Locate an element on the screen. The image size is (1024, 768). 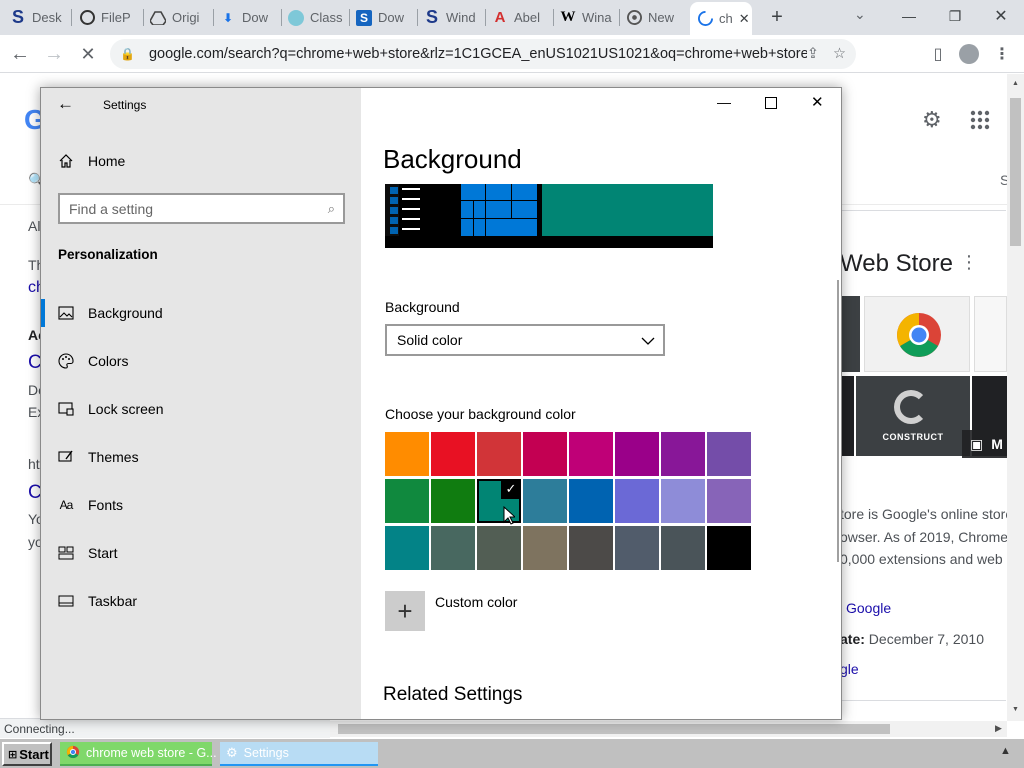
tab-2: Origi is located at coordinates (182, 17).